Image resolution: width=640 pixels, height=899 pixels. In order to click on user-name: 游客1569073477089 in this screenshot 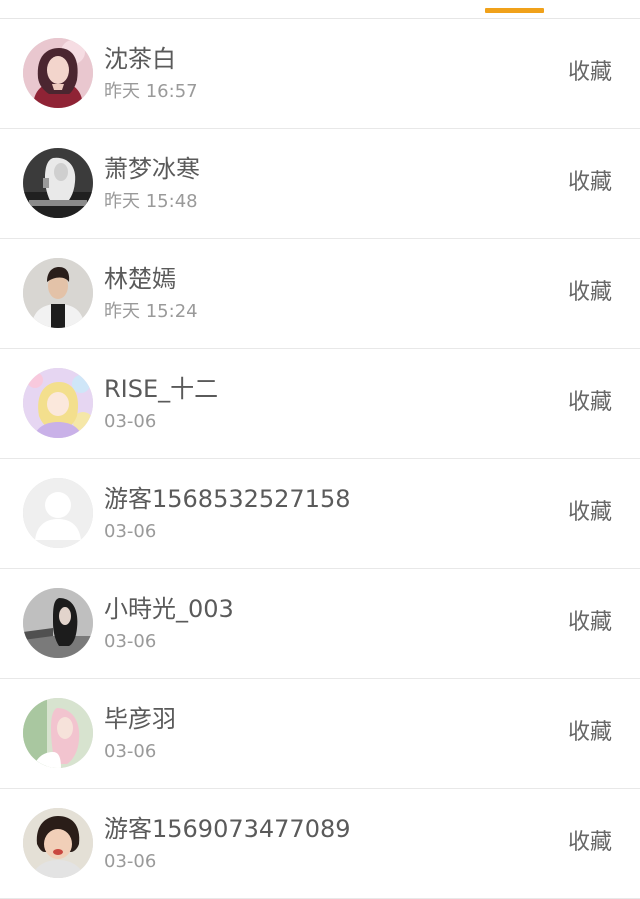, I will do `click(227, 829)`.